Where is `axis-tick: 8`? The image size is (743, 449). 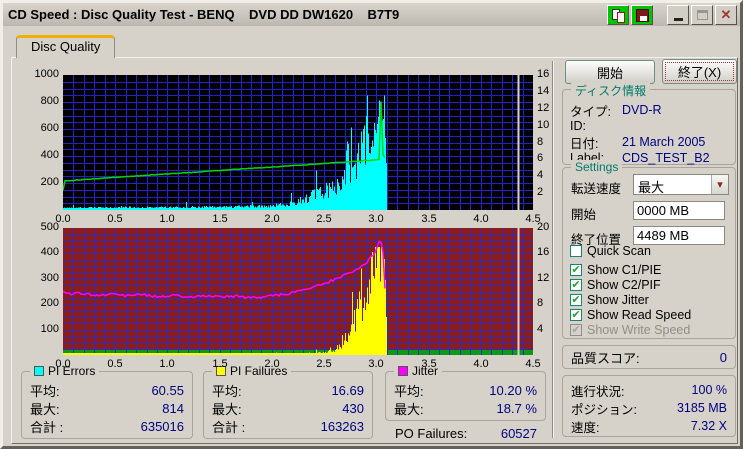 axis-tick: 8 is located at coordinates (540, 142).